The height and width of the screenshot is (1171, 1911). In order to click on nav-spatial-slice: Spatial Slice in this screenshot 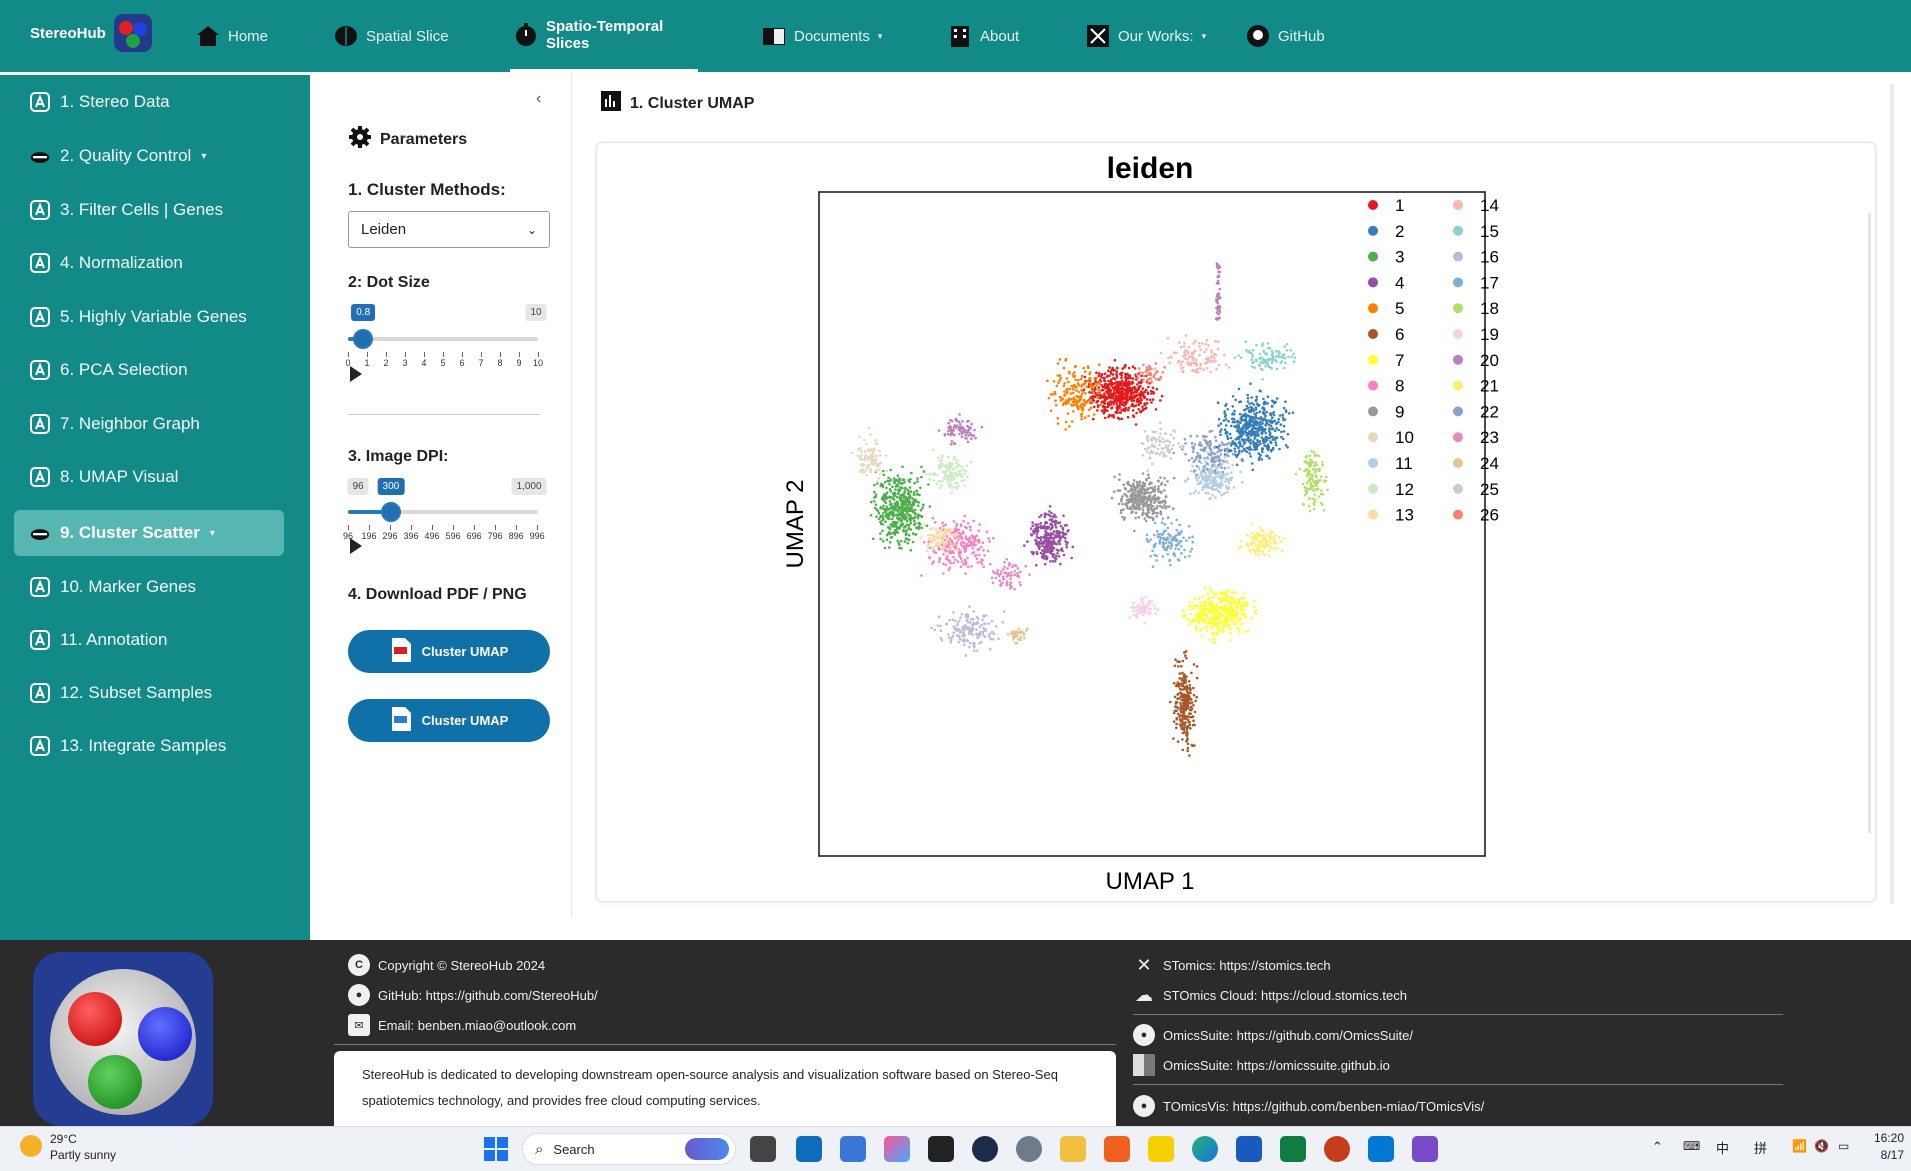, I will do `click(391, 36)`.